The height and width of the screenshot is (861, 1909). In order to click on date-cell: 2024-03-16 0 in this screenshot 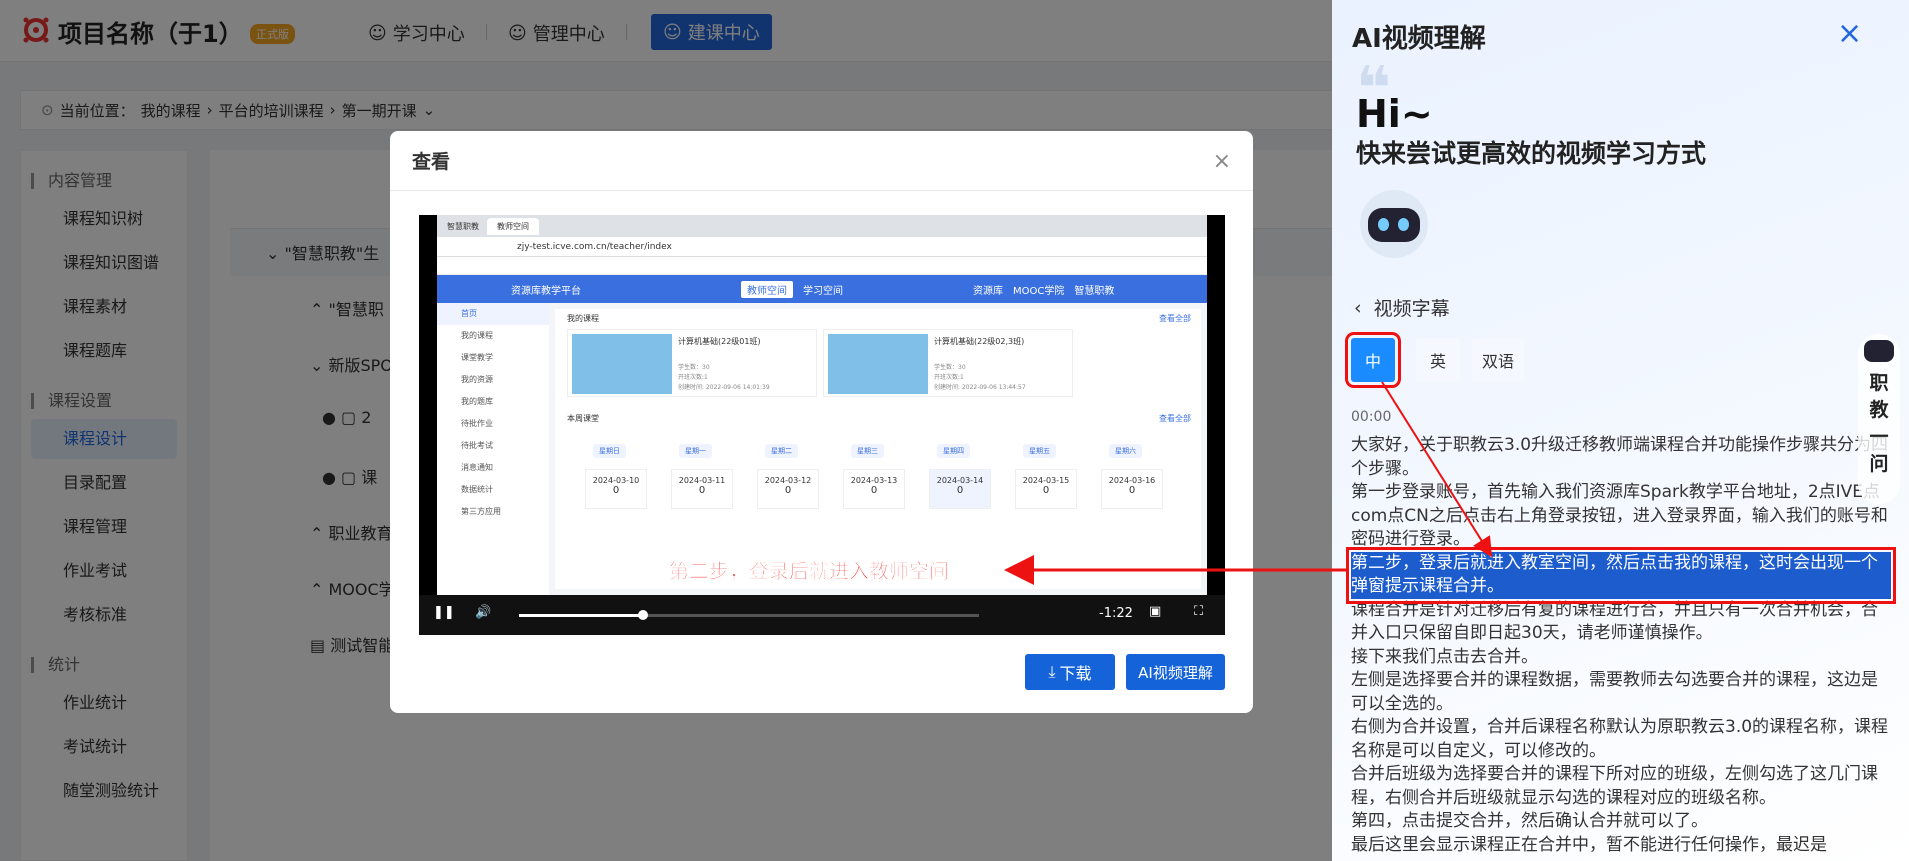, I will do `click(1132, 489)`.